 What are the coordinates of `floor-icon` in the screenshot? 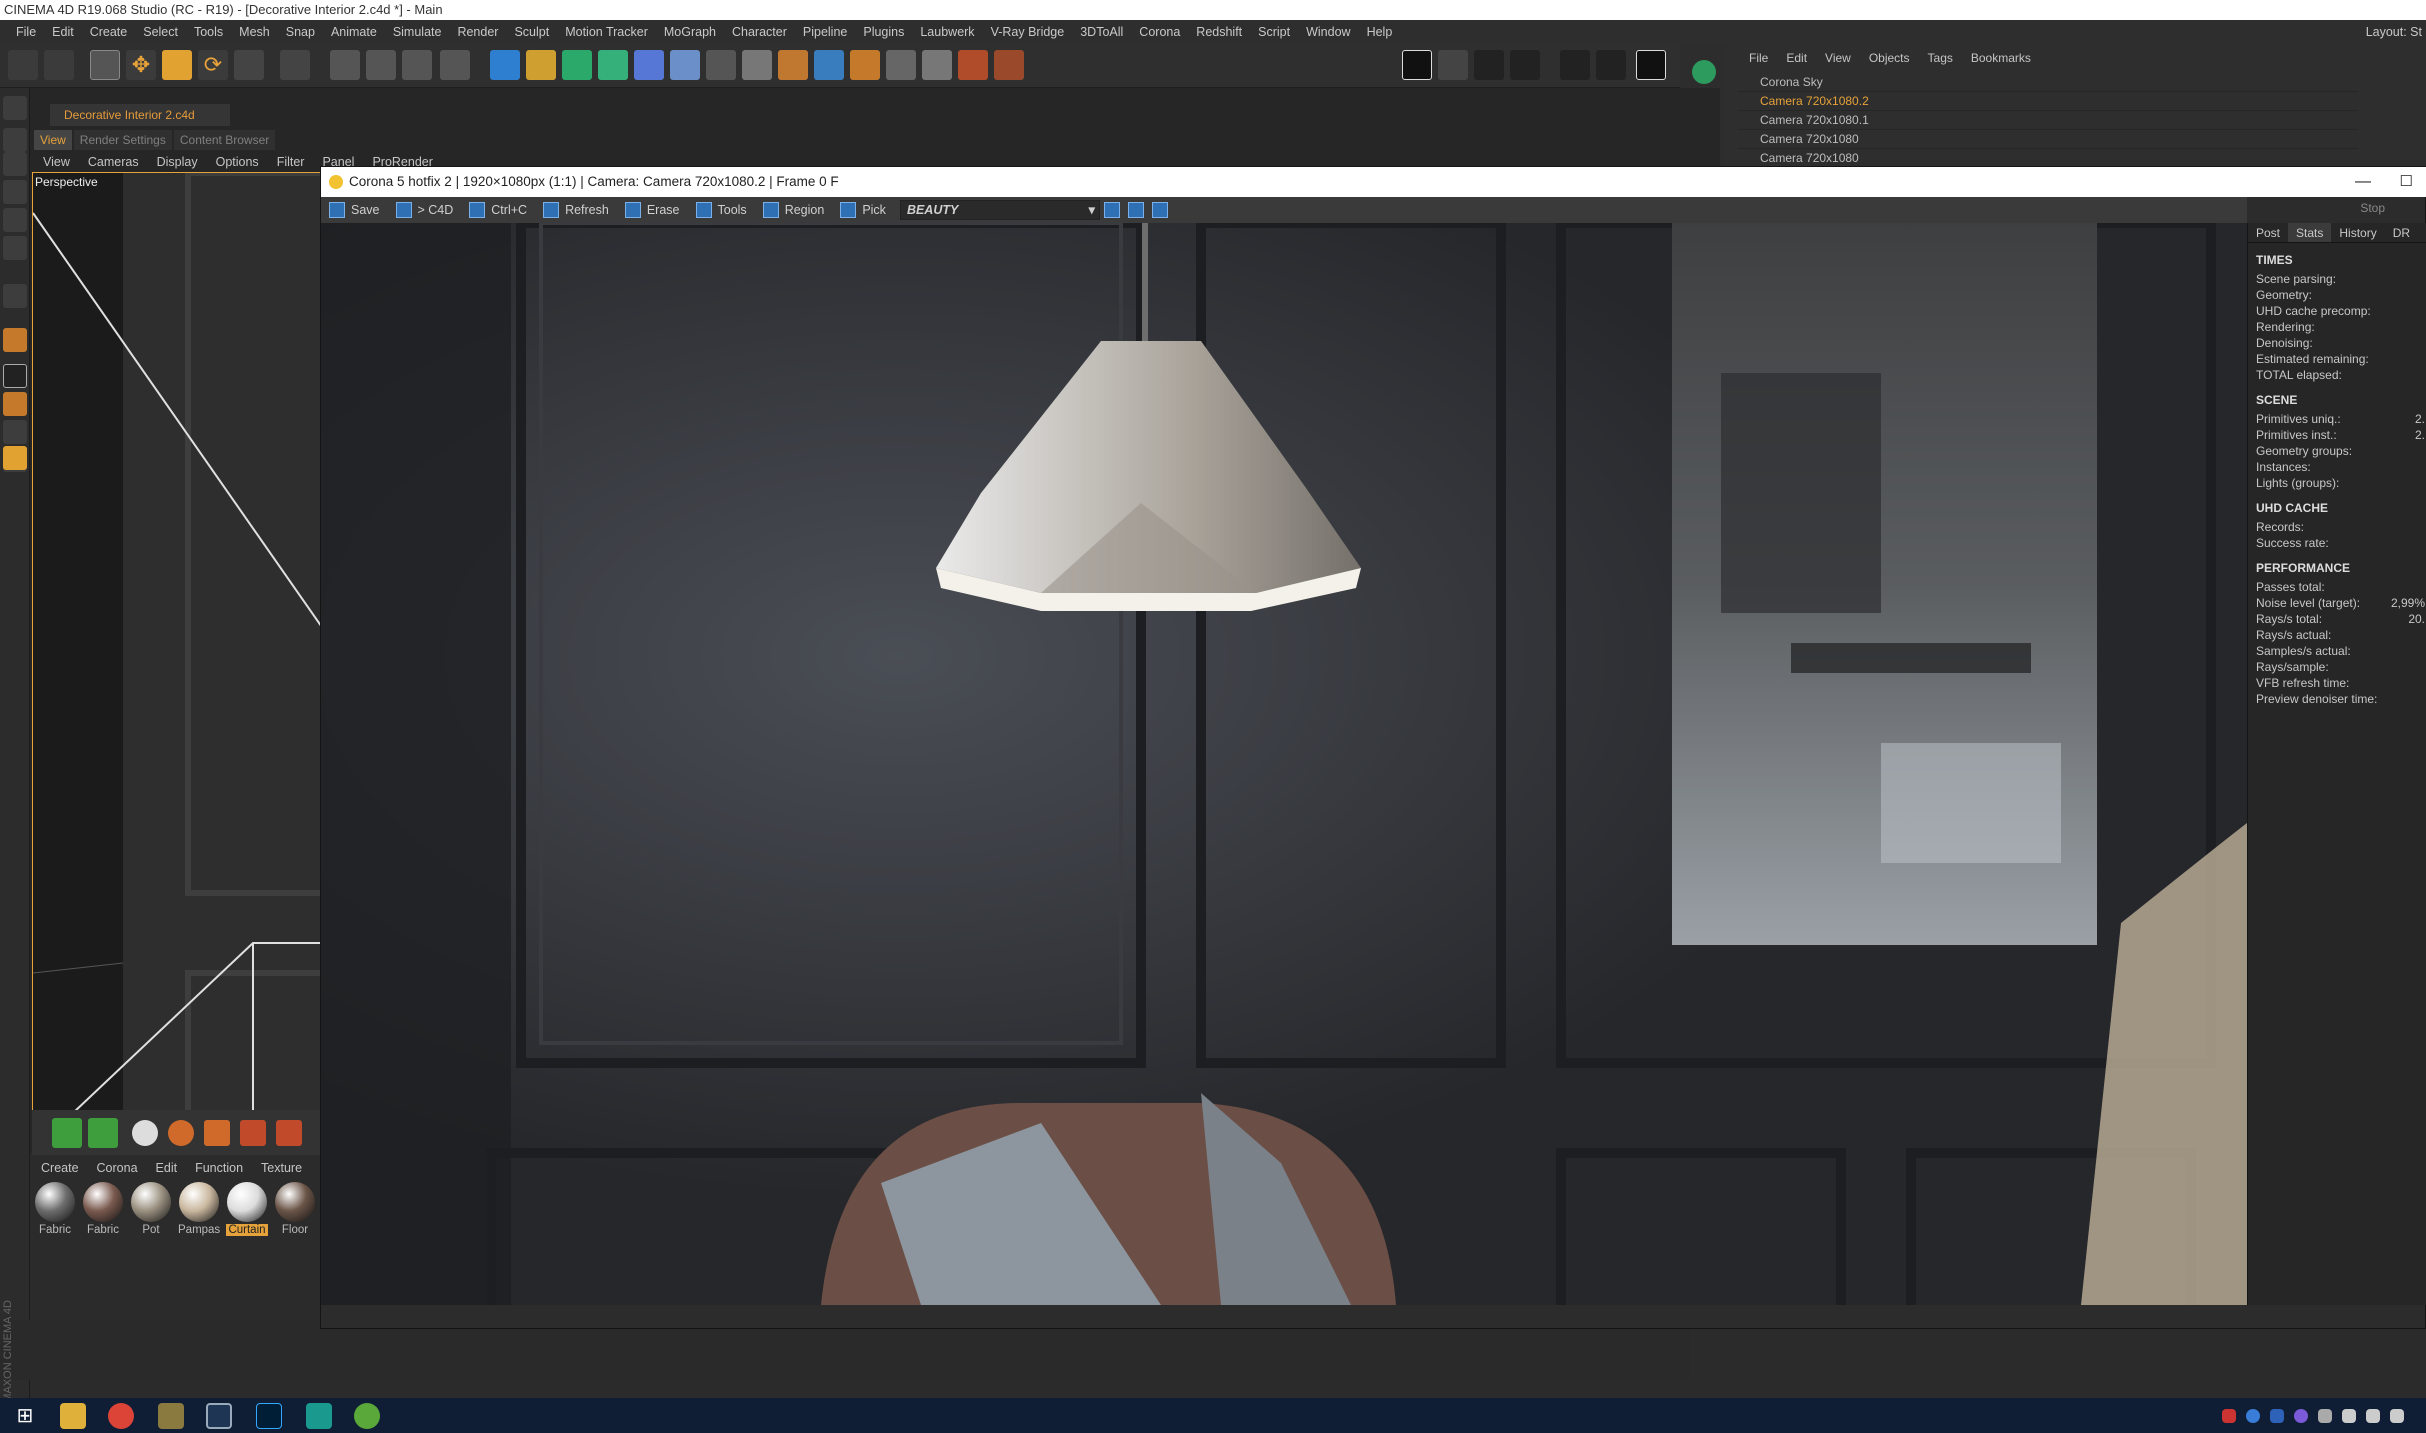 It's located at (685, 65).